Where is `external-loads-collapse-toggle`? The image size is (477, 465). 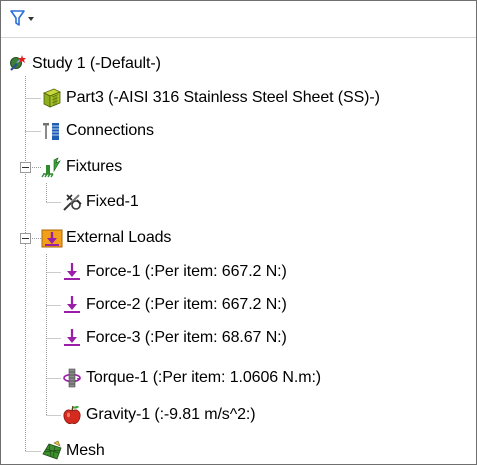
external-loads-collapse-toggle is located at coordinates (25, 238).